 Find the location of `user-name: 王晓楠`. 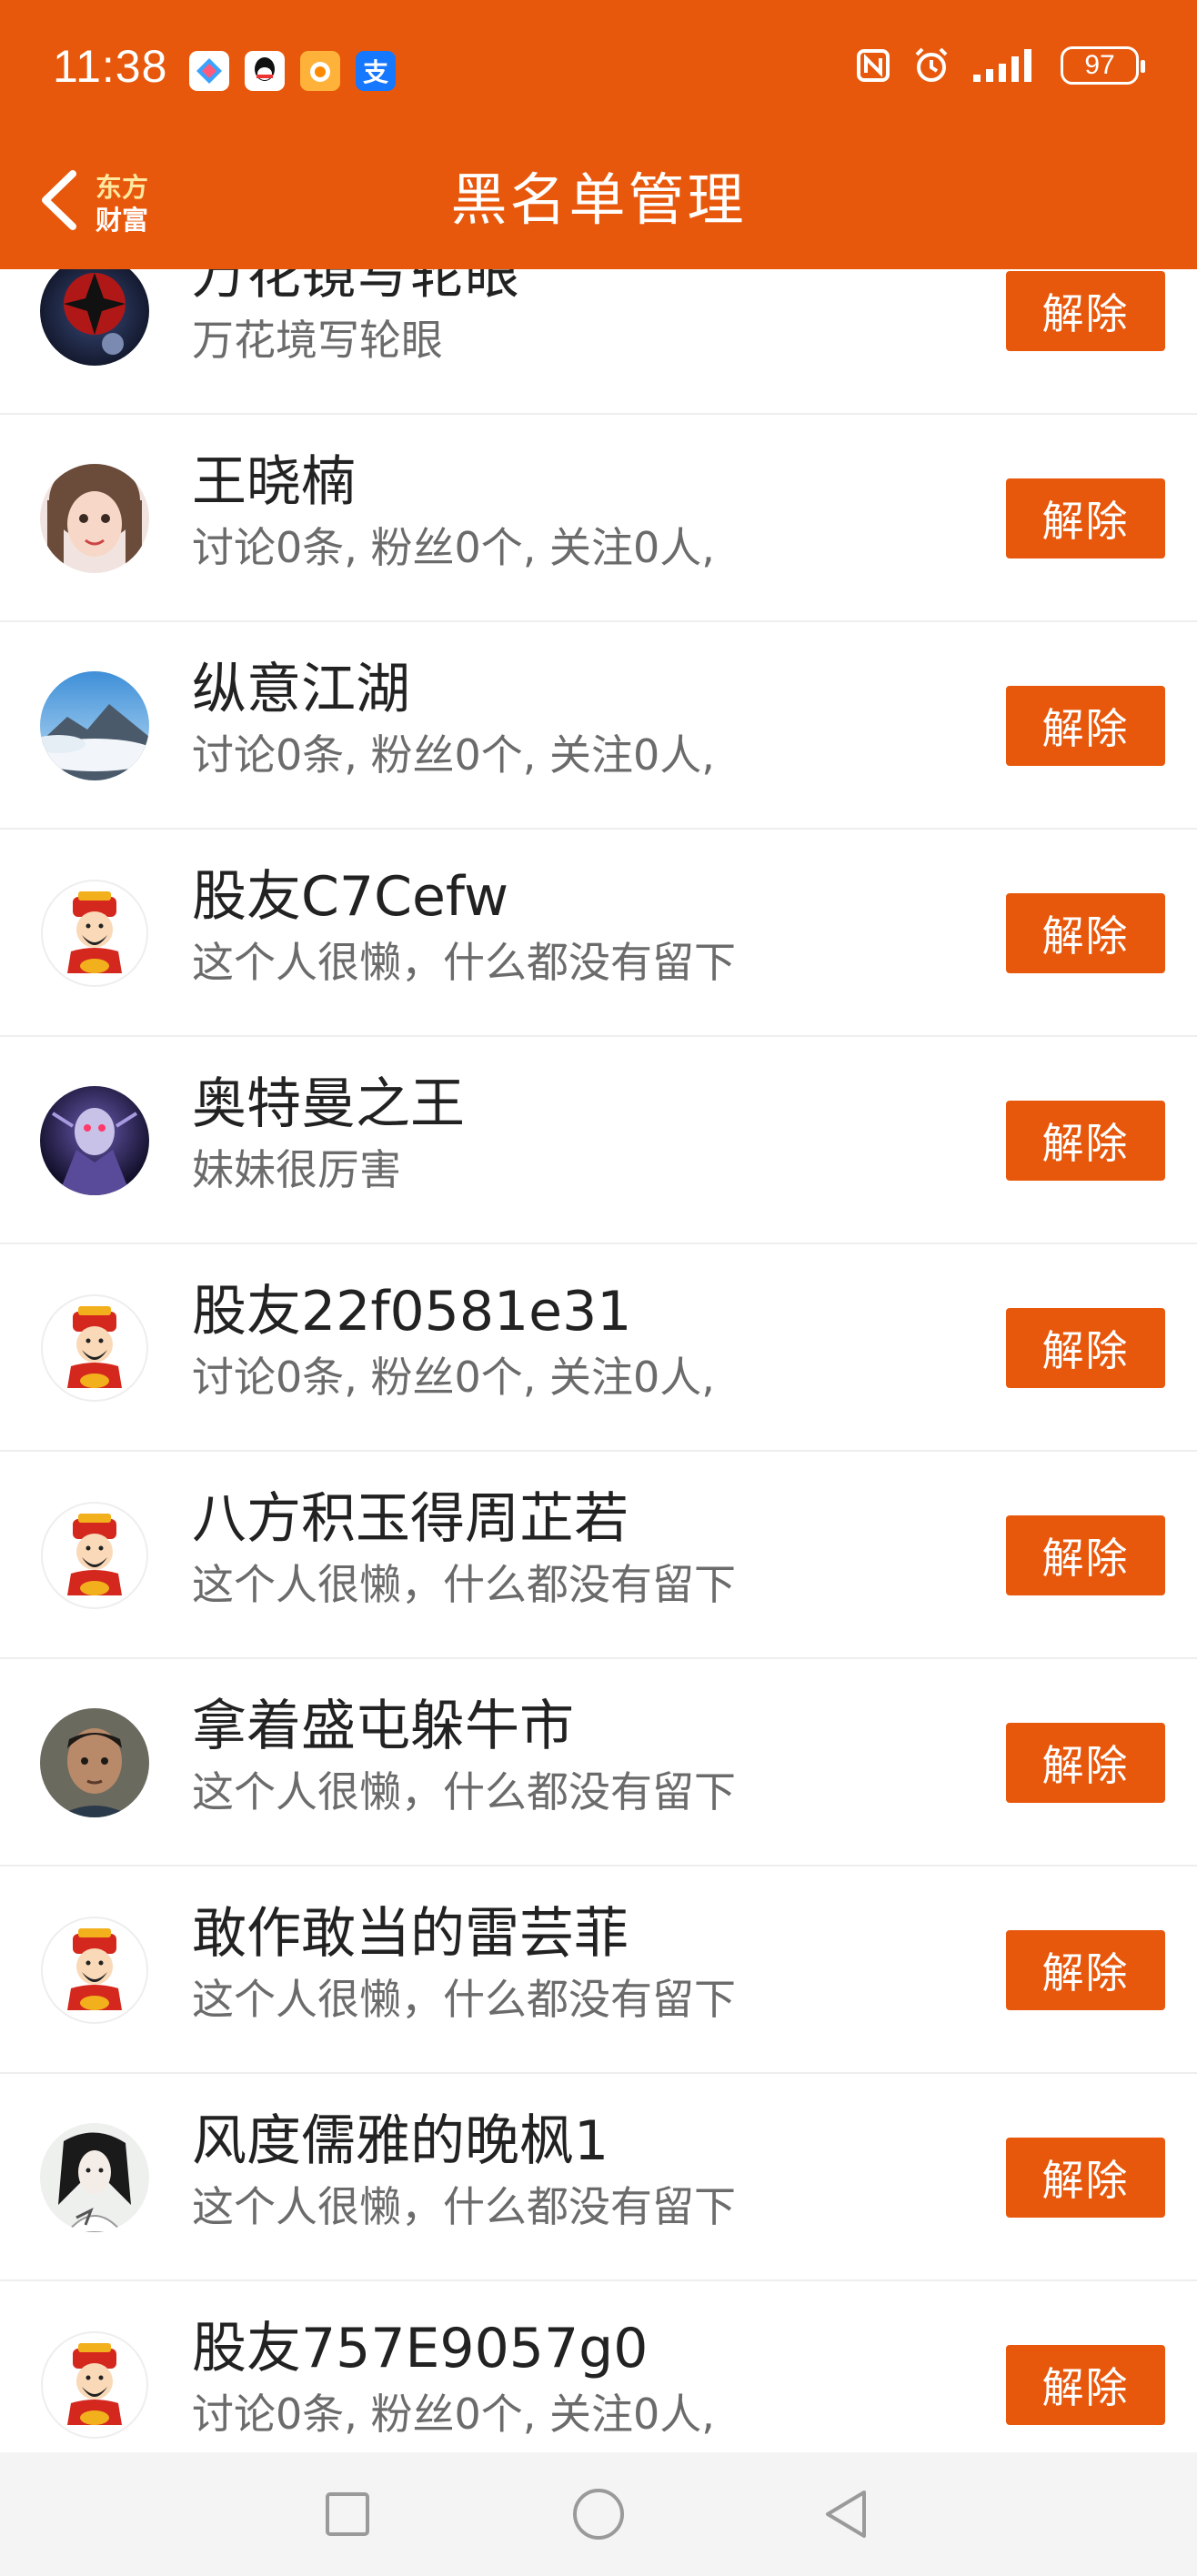

user-name: 王晓楠 is located at coordinates (274, 482).